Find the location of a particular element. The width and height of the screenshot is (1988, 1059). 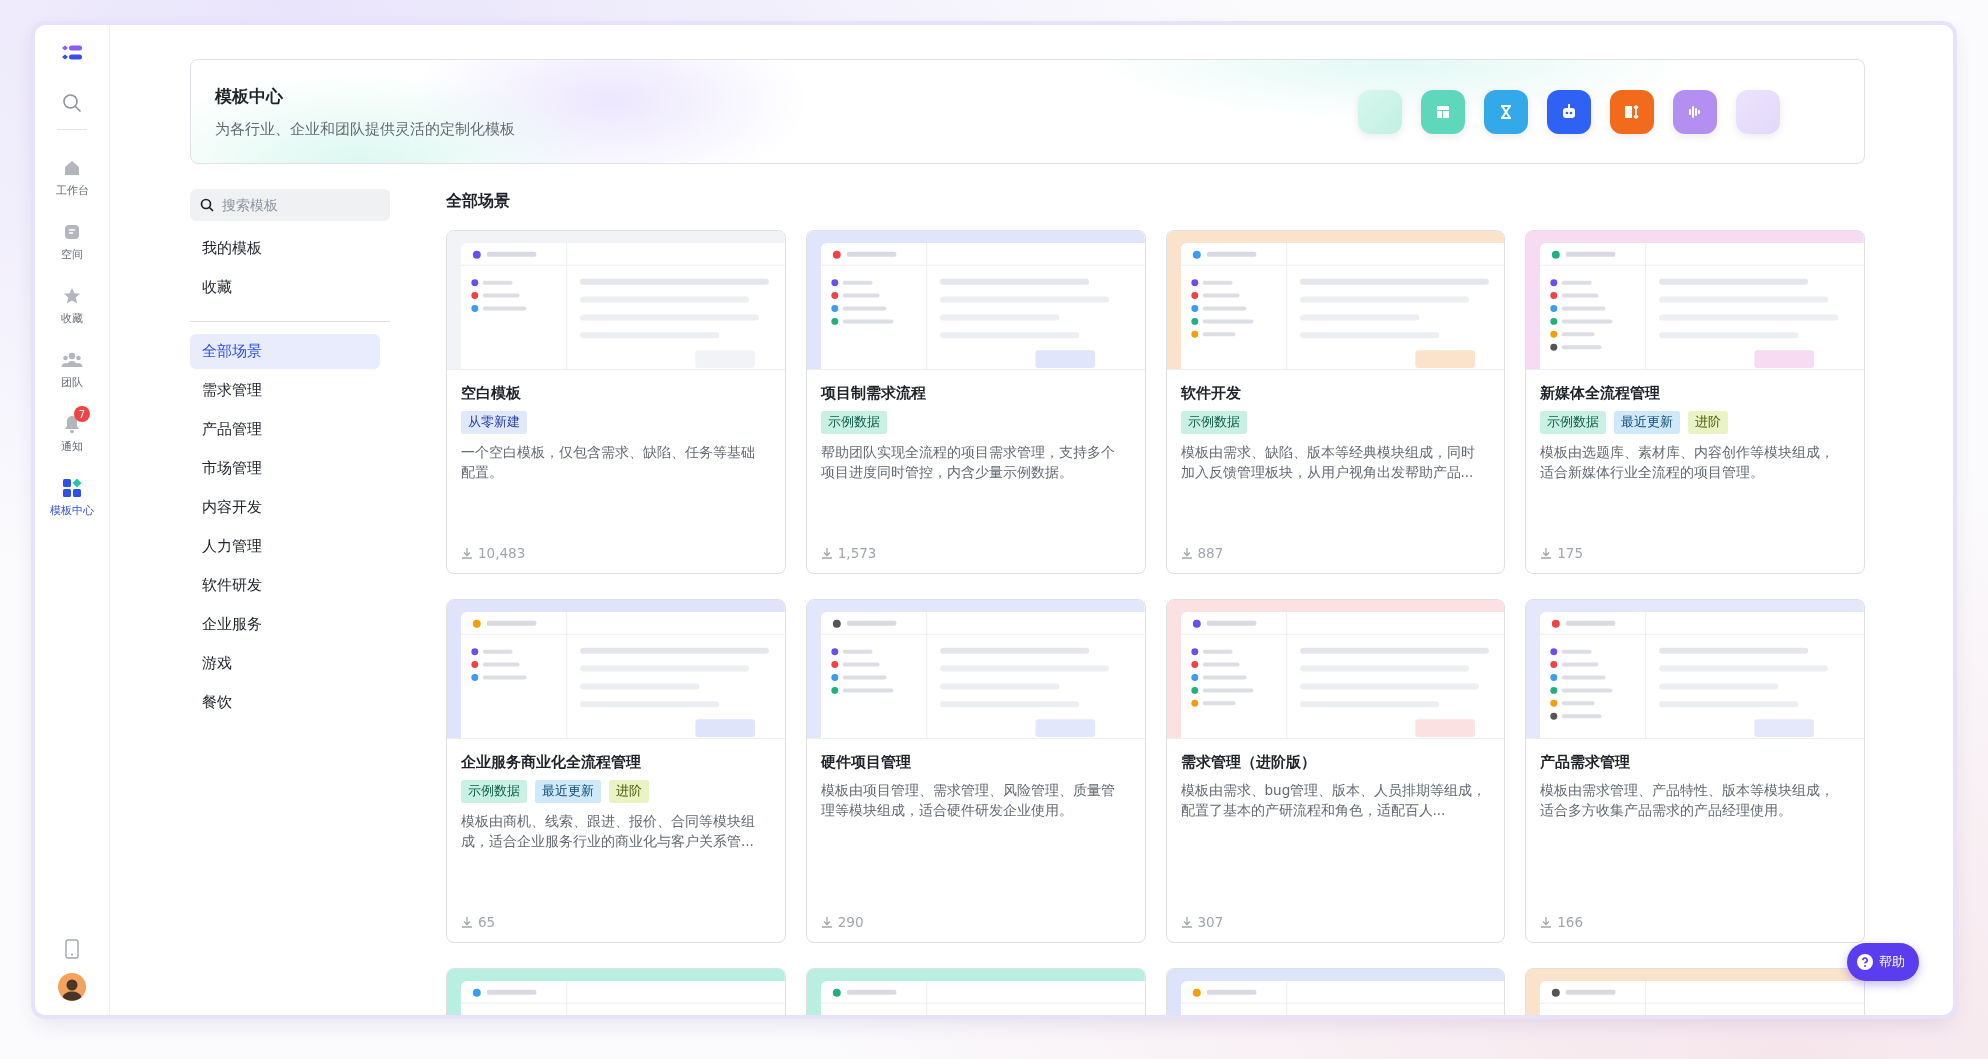

download-count: 1,573 is located at coordinates (857, 553).